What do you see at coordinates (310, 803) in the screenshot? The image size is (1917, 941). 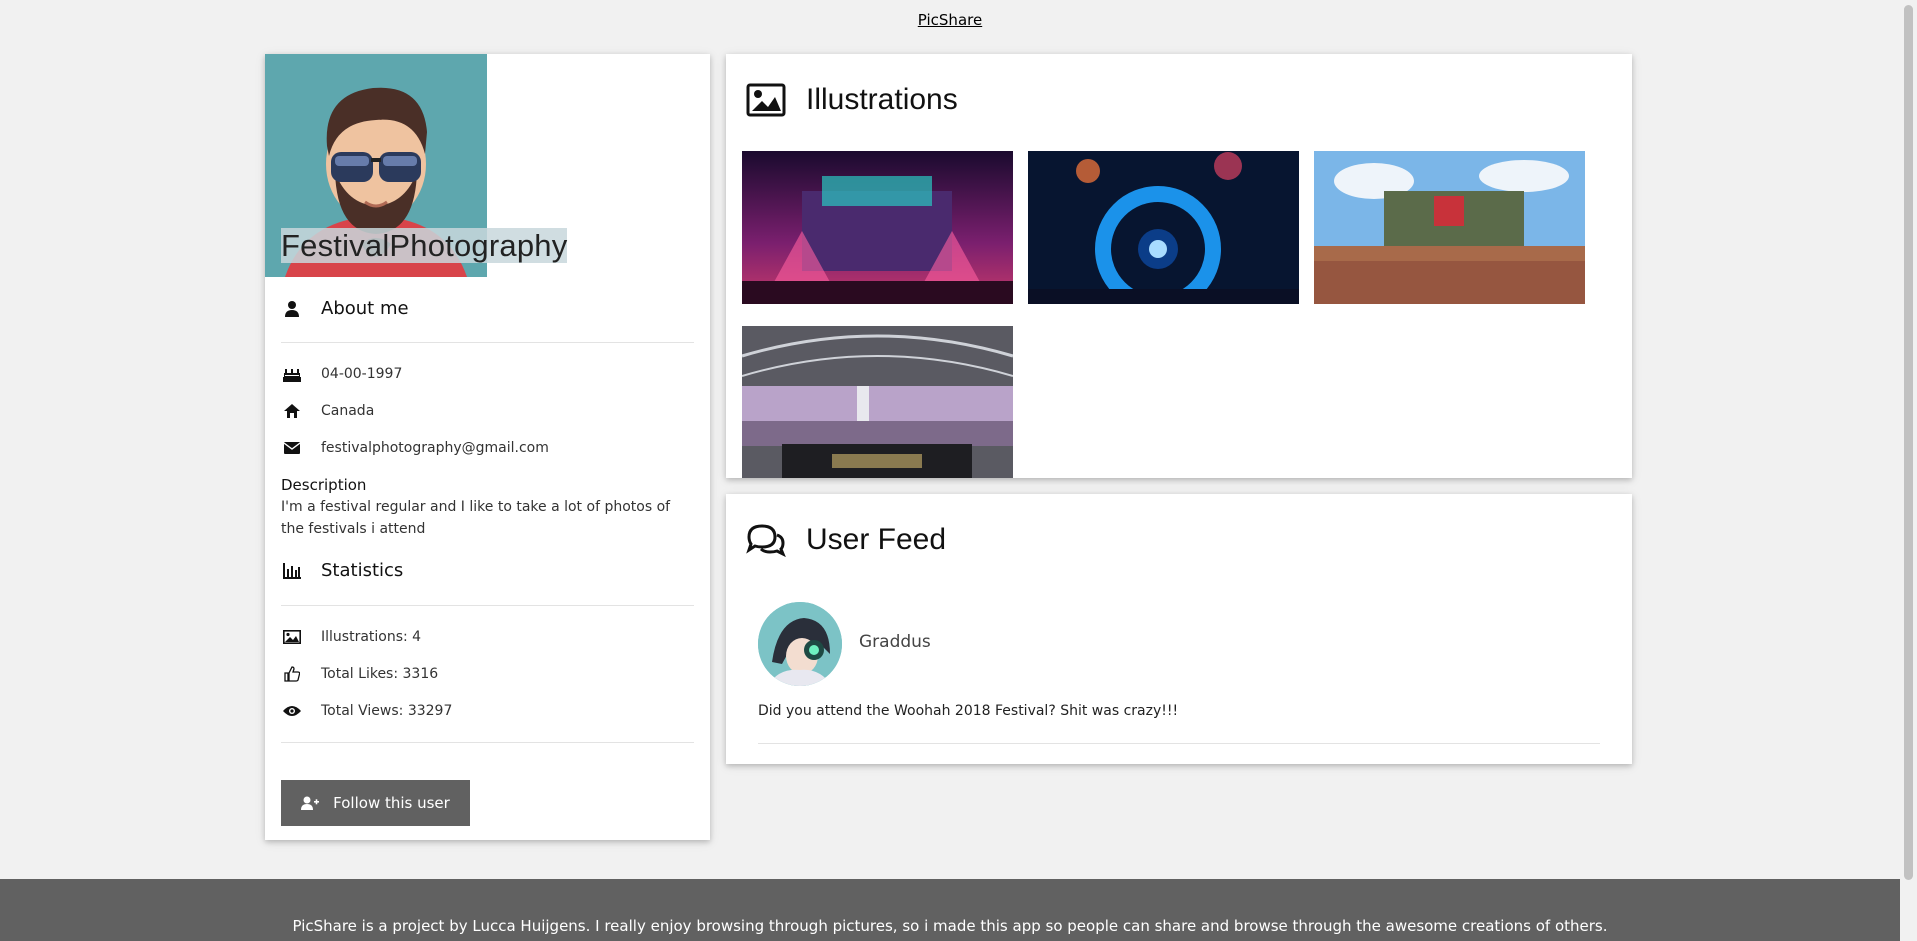 I see `user-plus-icon` at bounding box center [310, 803].